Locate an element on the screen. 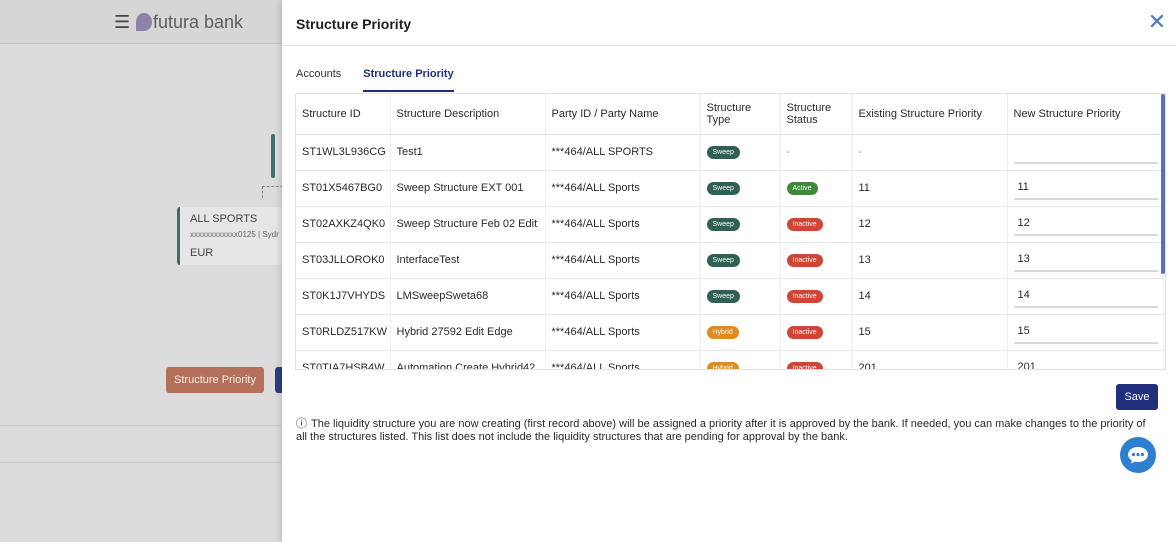 This screenshot has width=1176, height=542. structure-description-cell: Sweep Structure Feb 02 Edit is located at coordinates (468, 224).